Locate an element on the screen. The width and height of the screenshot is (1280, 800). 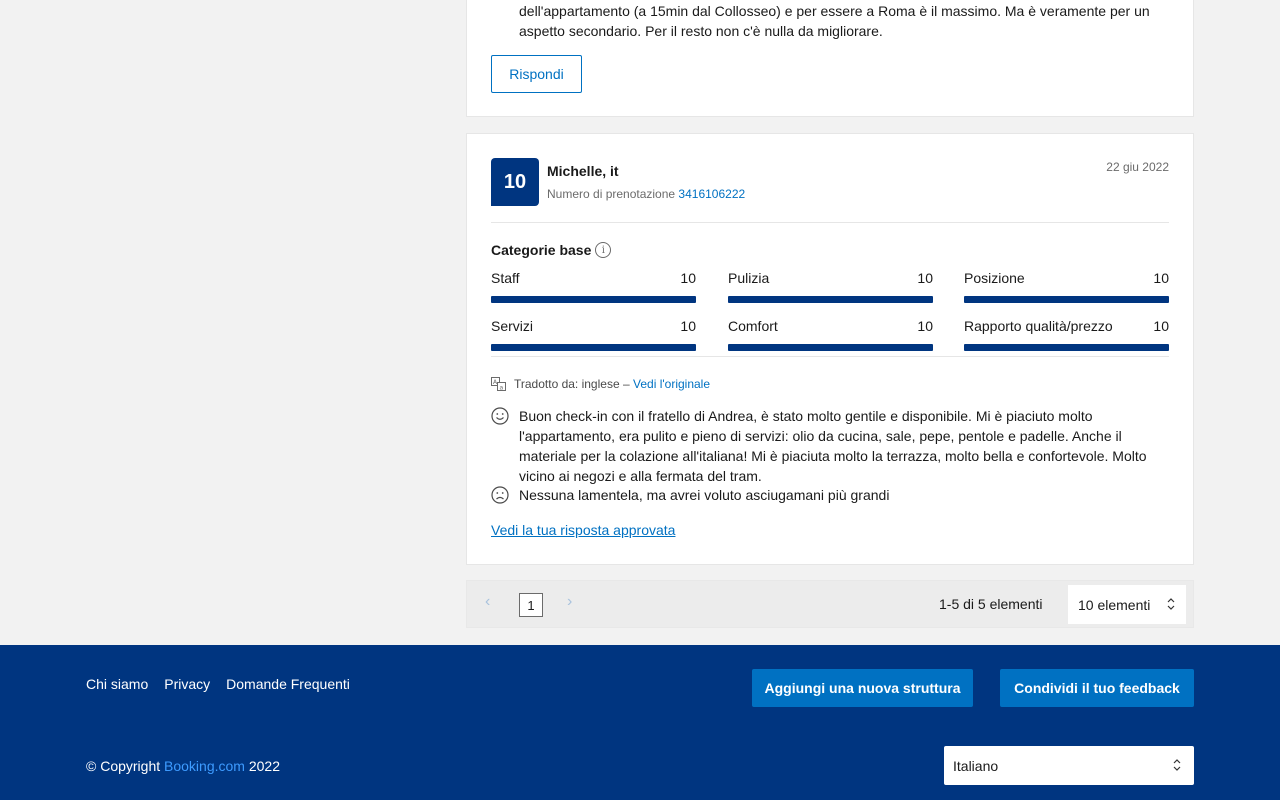
category-comfort: Comfort 10 is located at coordinates (830, 334).